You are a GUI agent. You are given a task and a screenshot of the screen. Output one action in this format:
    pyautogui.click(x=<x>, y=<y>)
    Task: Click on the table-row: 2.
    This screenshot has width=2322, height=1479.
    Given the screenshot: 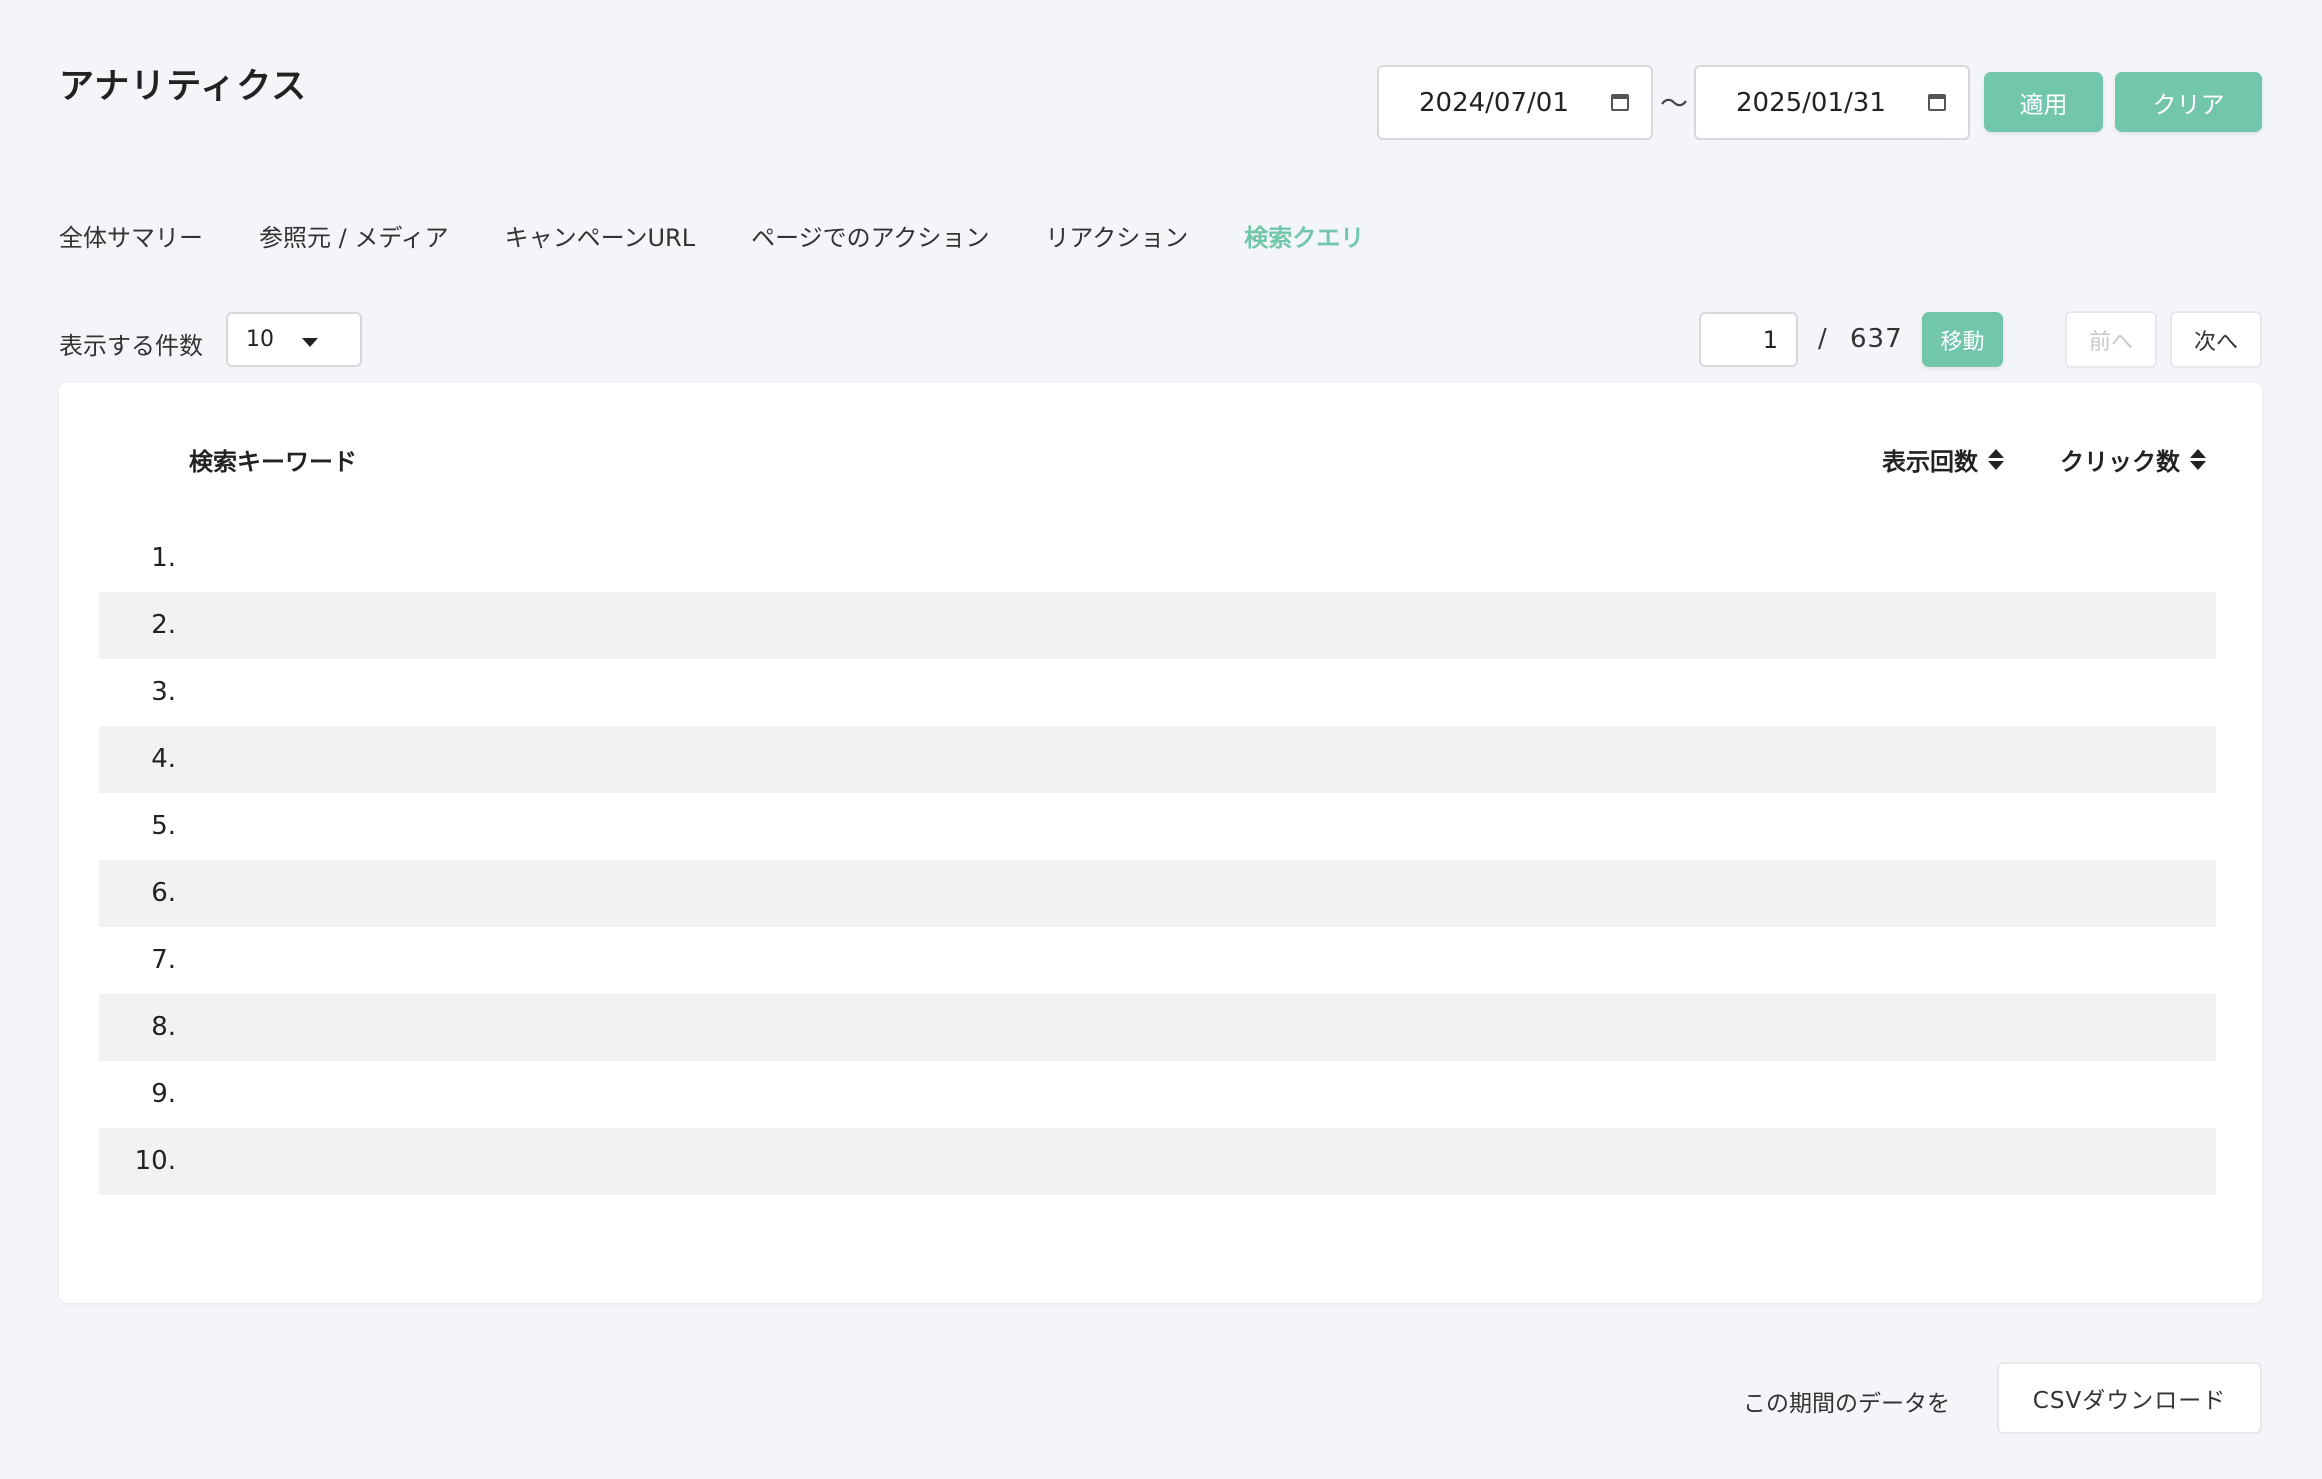 What is the action you would take?
    pyautogui.click(x=1157, y=625)
    